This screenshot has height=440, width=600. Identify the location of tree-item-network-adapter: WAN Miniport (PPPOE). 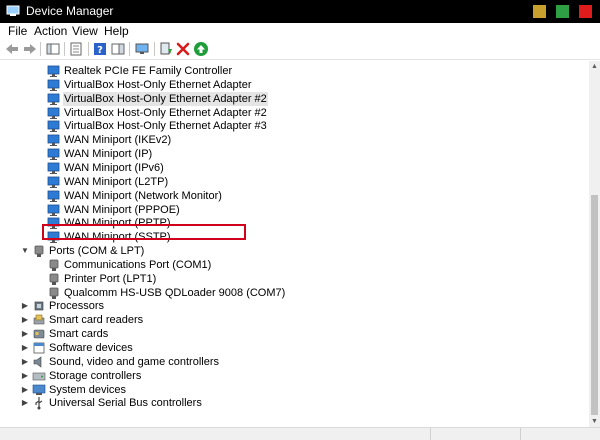
(290, 210).